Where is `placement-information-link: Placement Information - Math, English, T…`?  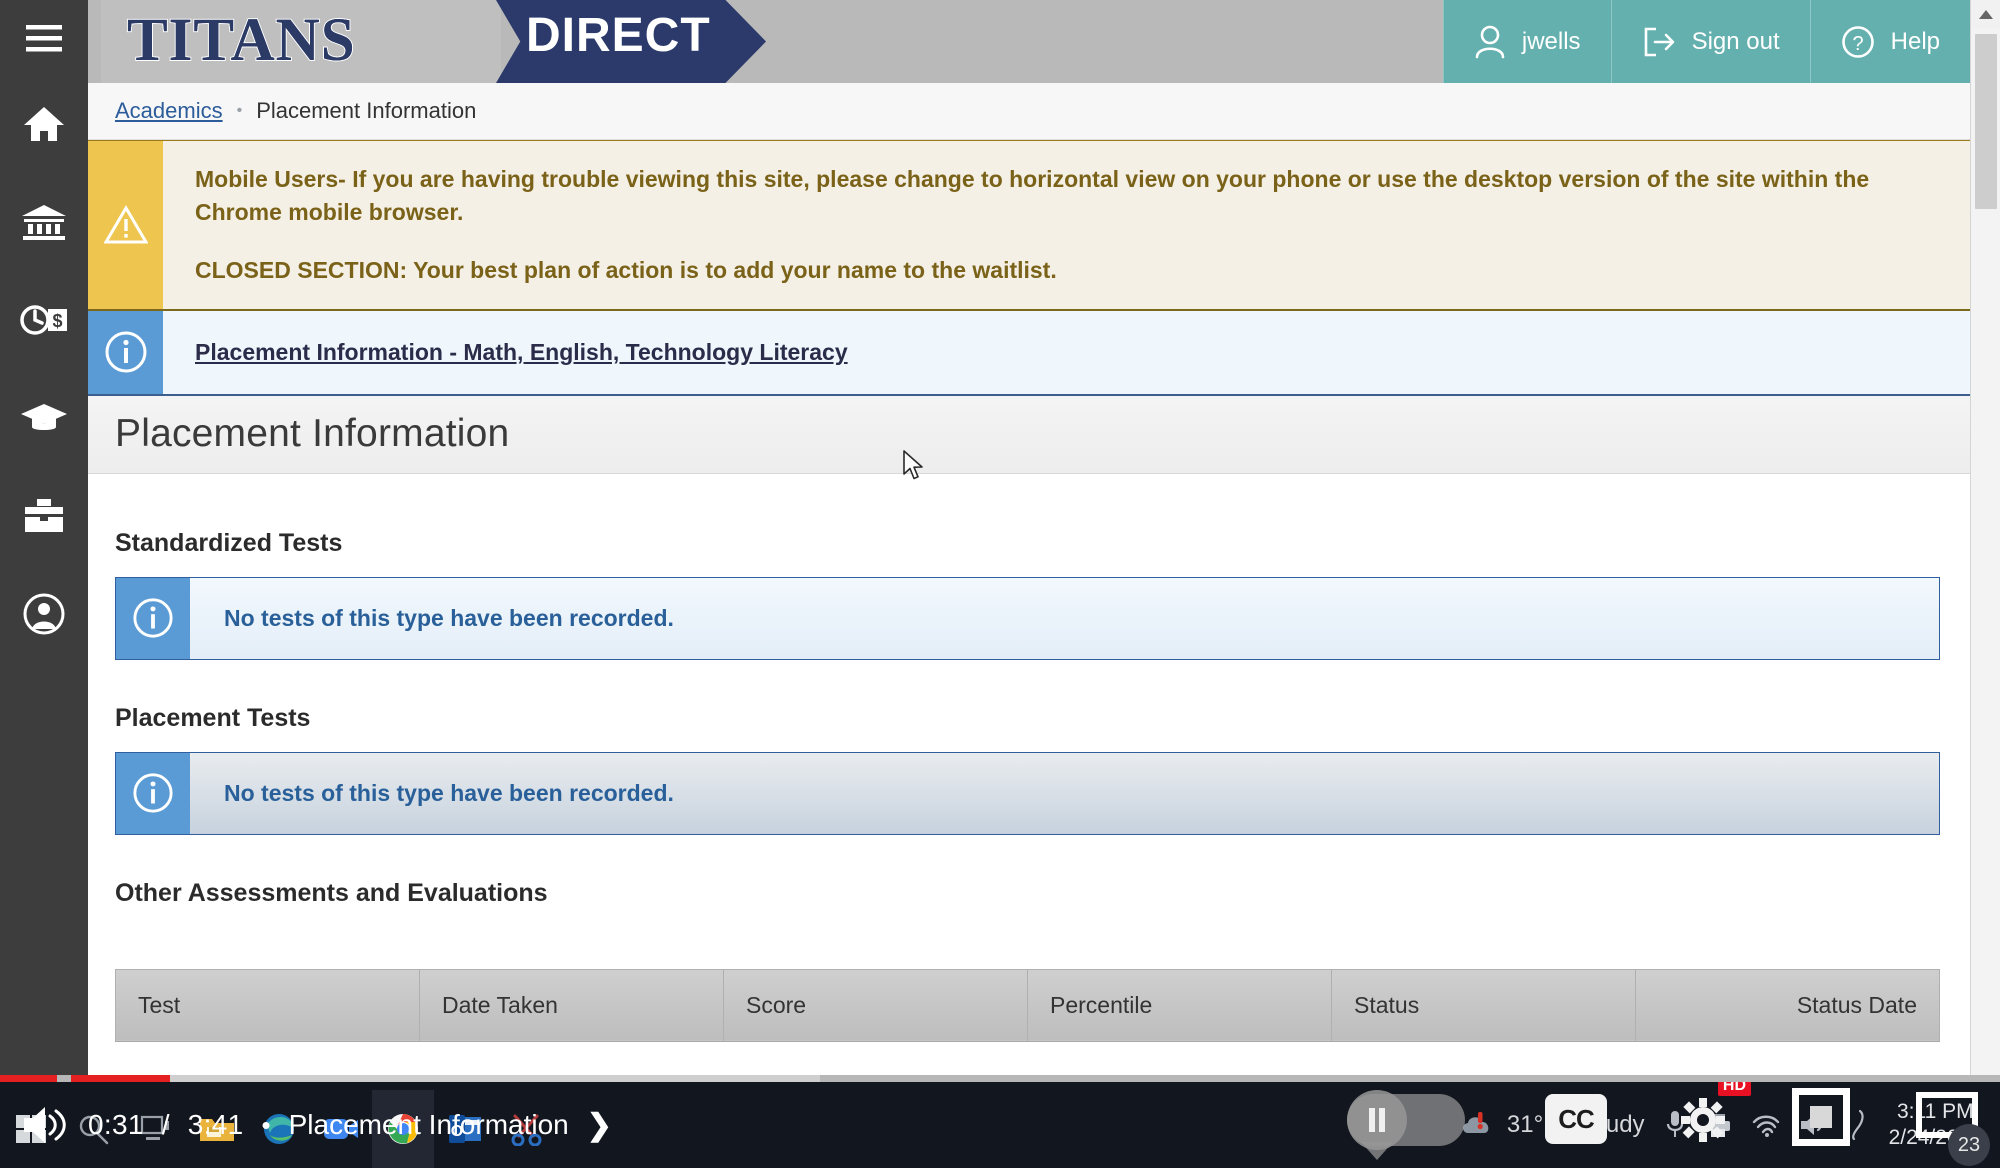 placement-information-link: Placement Information - Math, English, T… is located at coordinates (521, 352).